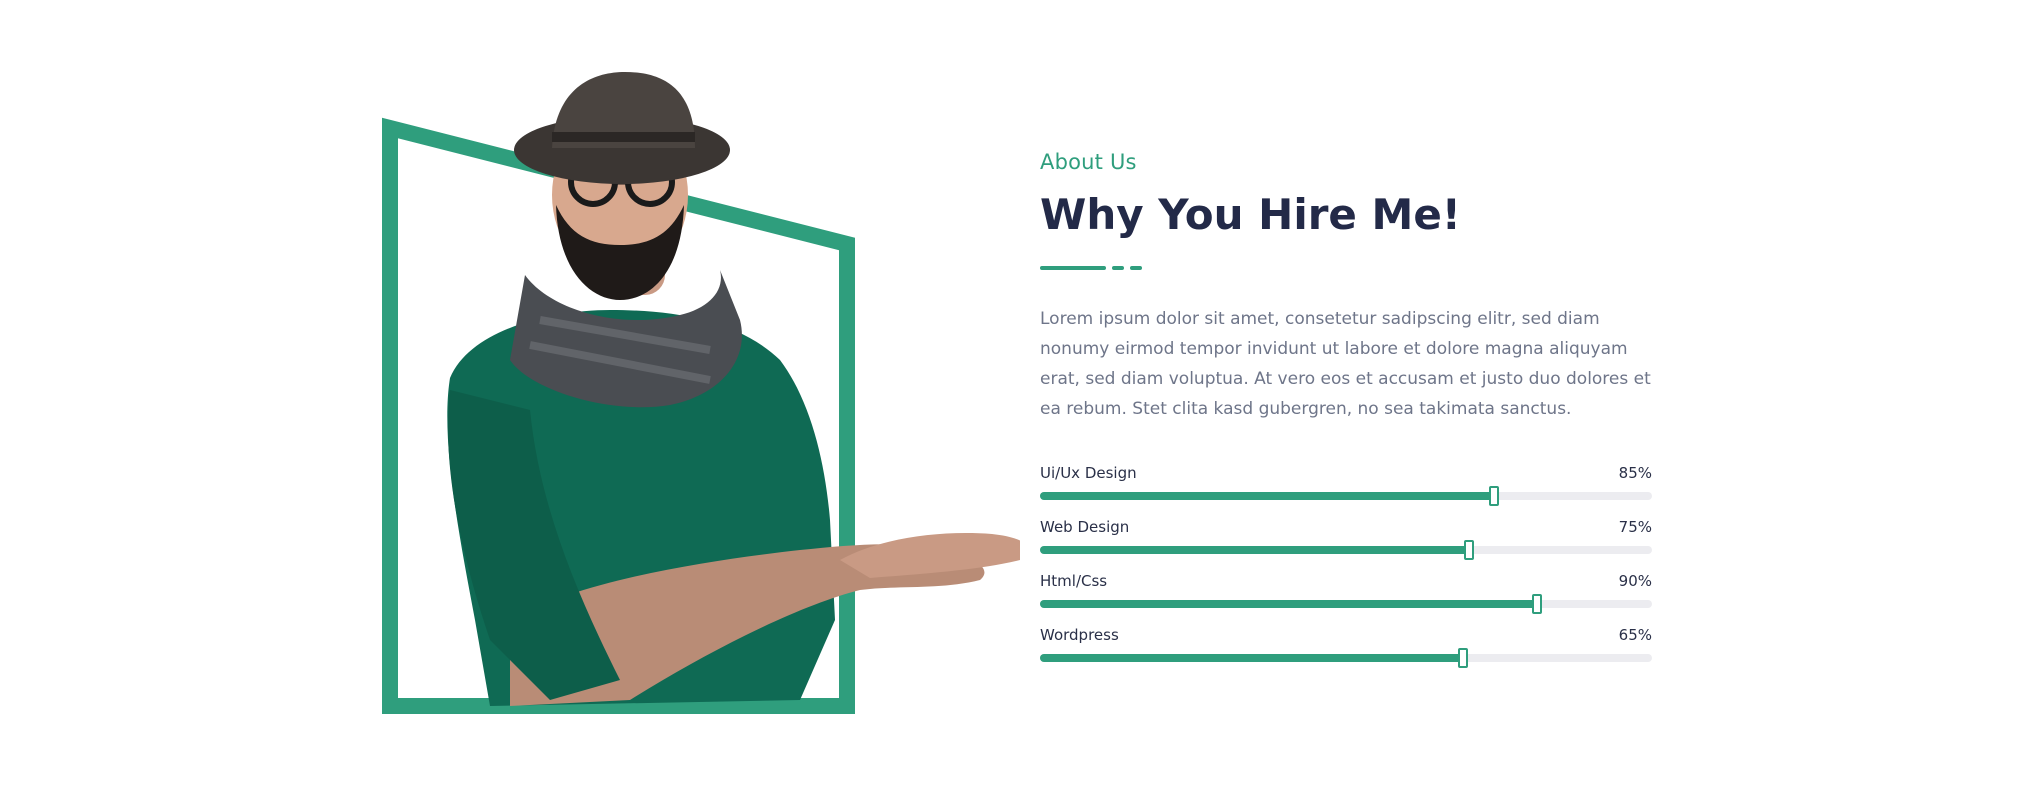 The width and height of the screenshot is (2042, 806). What do you see at coordinates (1074, 581) in the screenshot?
I see `skill-label: Html/Css` at bounding box center [1074, 581].